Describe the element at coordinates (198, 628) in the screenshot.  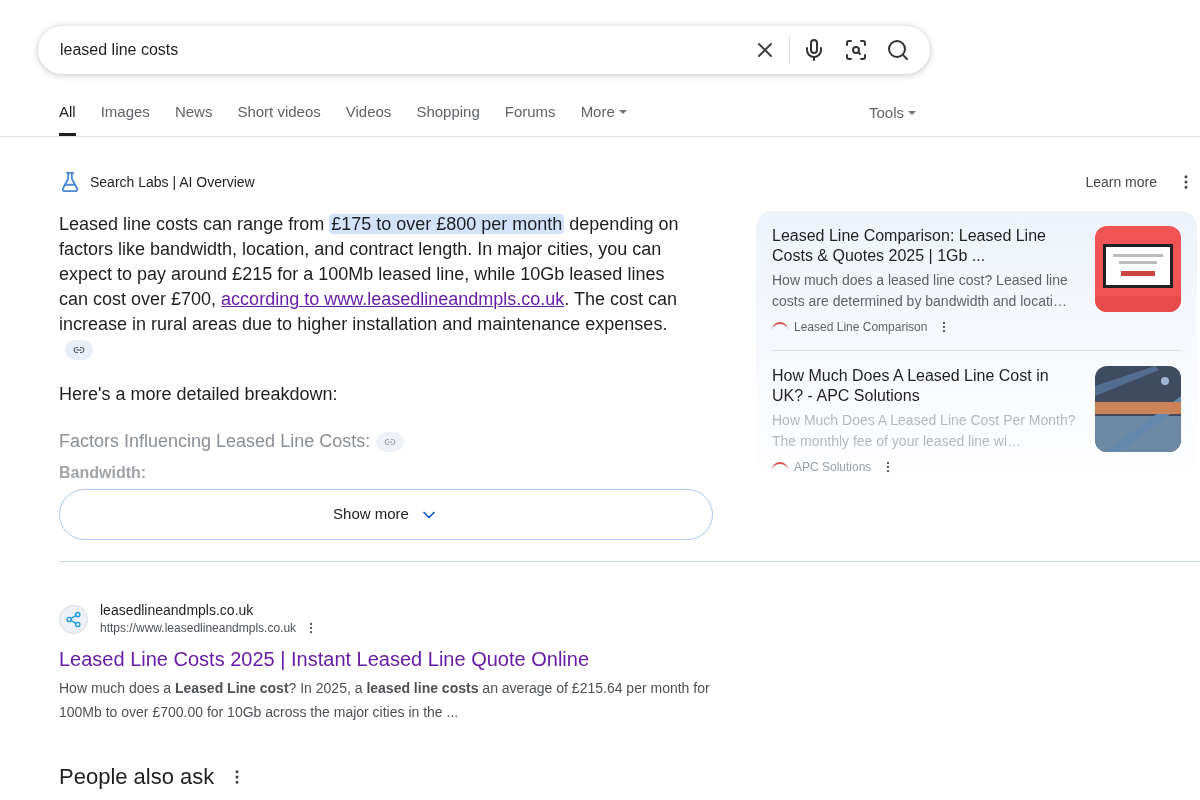
I see `site-url: https://www.leasedlineandmpls.co.uk` at that location.